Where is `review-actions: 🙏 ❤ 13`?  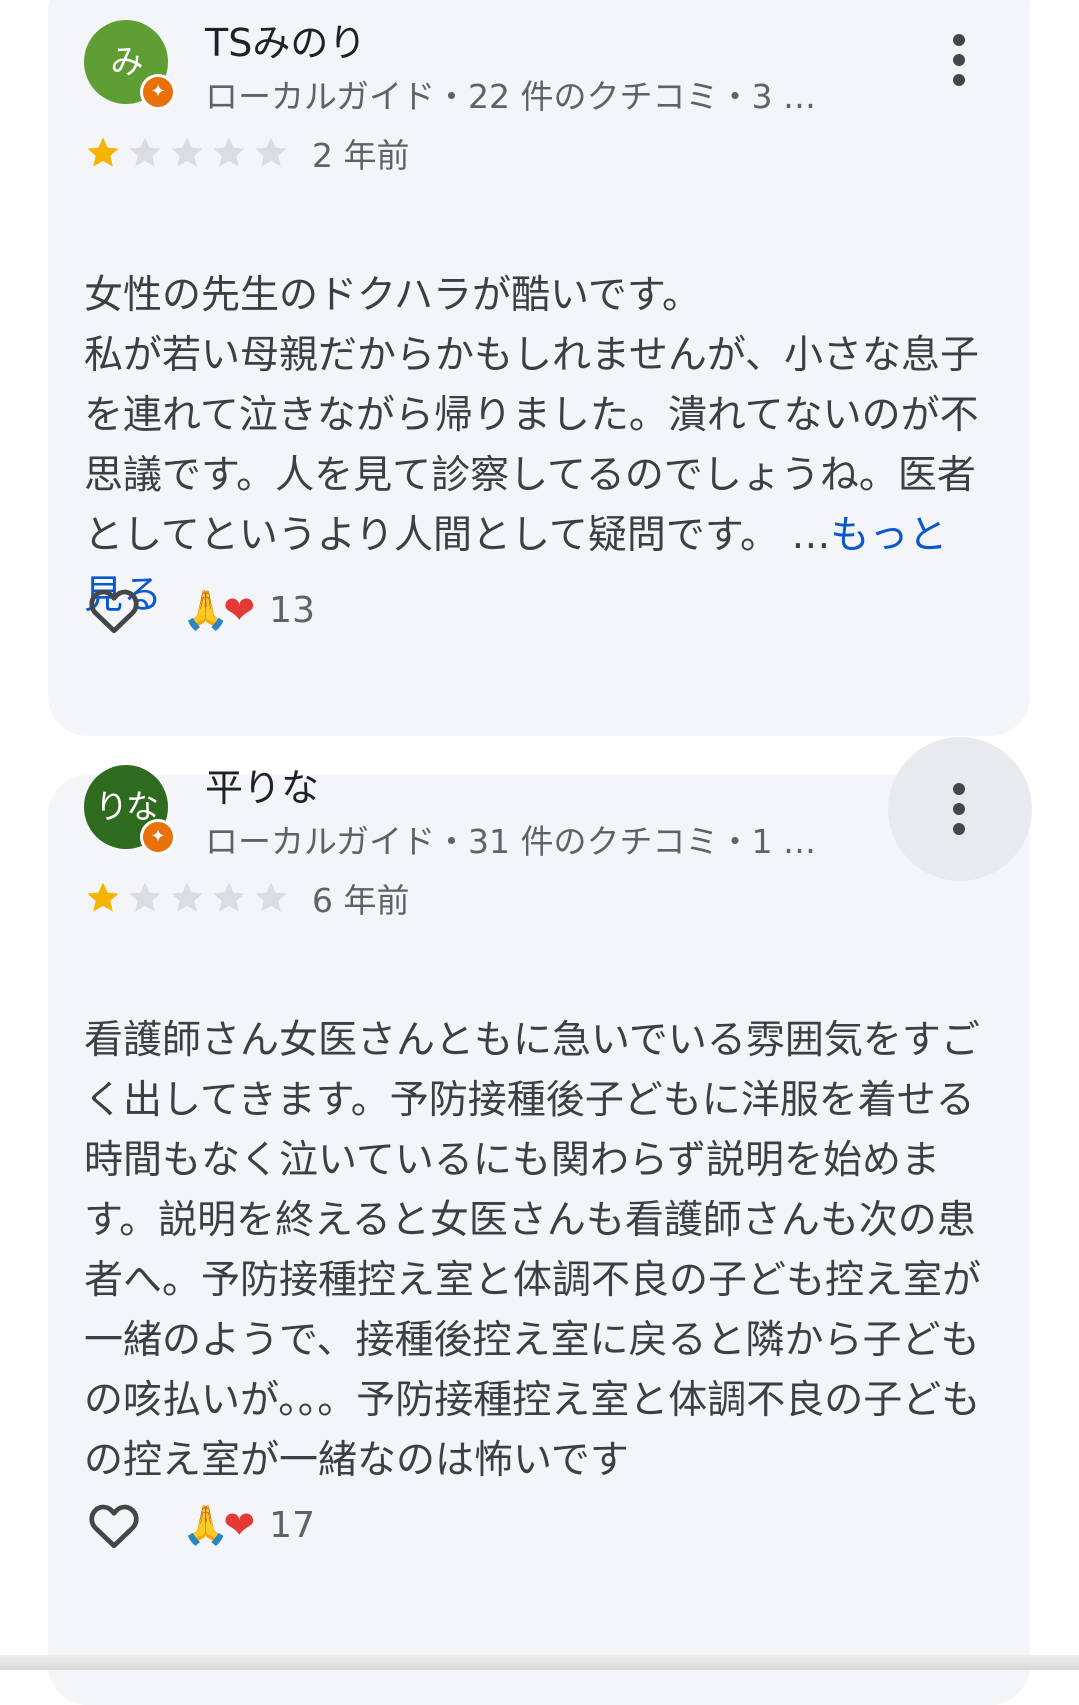 review-actions: 🙏 ❤ 13 is located at coordinates (199, 610).